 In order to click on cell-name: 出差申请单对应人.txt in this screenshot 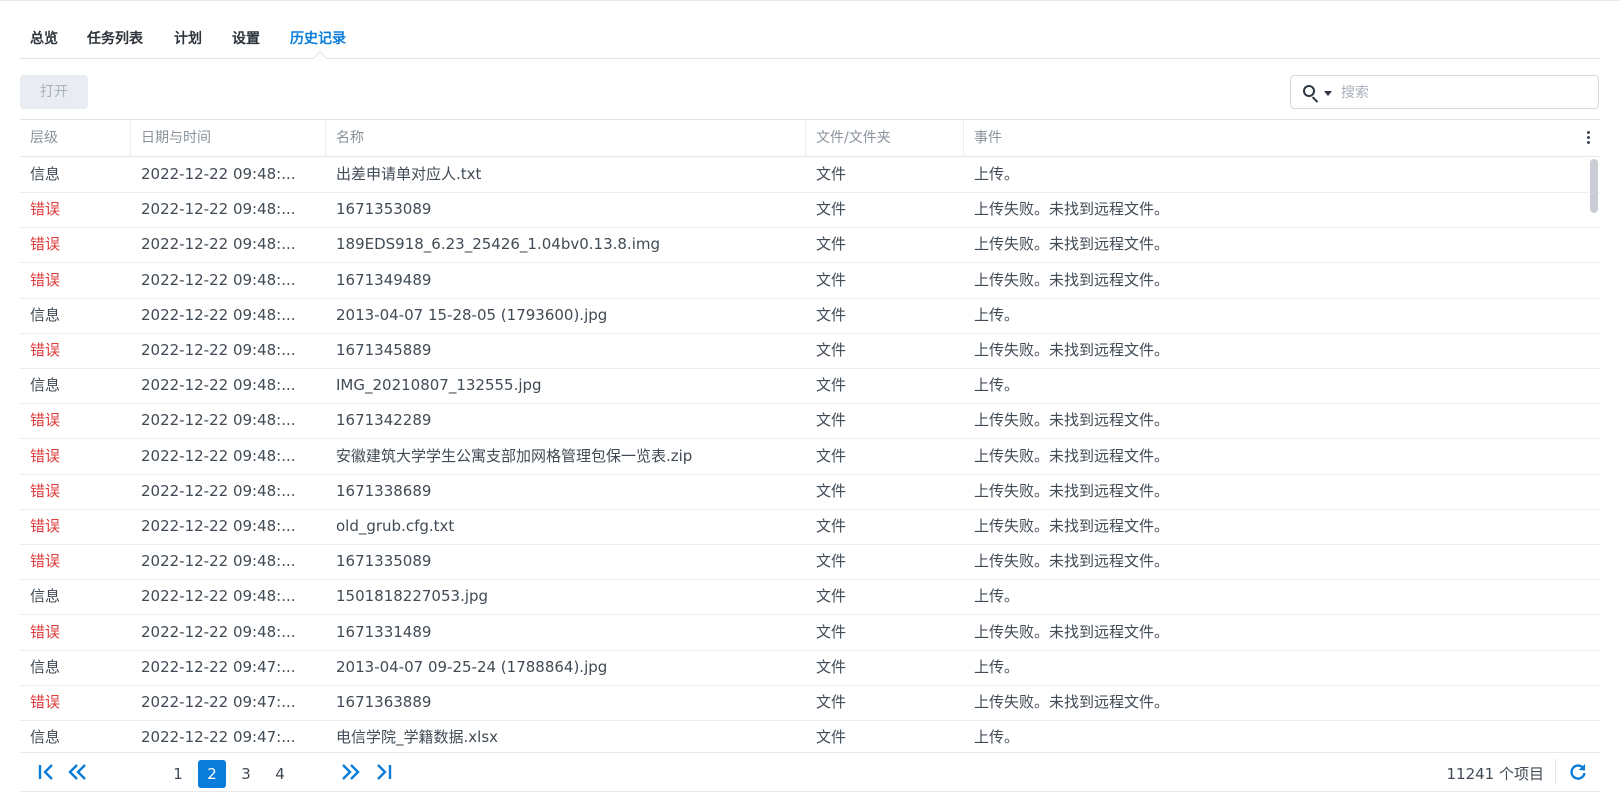, I will do `click(409, 174)`.